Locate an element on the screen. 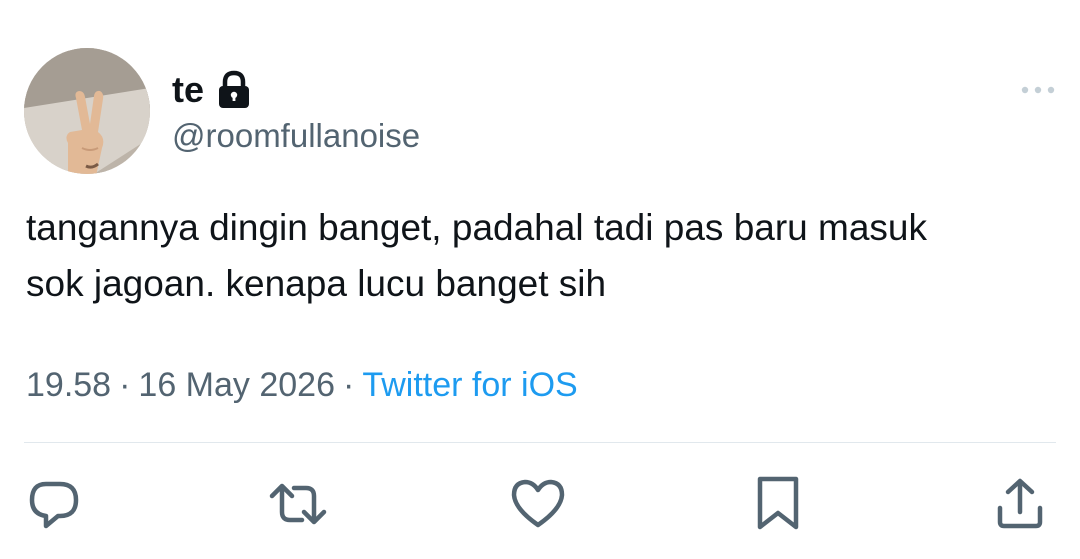  tweet-date: 16 May 2026 is located at coordinates (236, 385).